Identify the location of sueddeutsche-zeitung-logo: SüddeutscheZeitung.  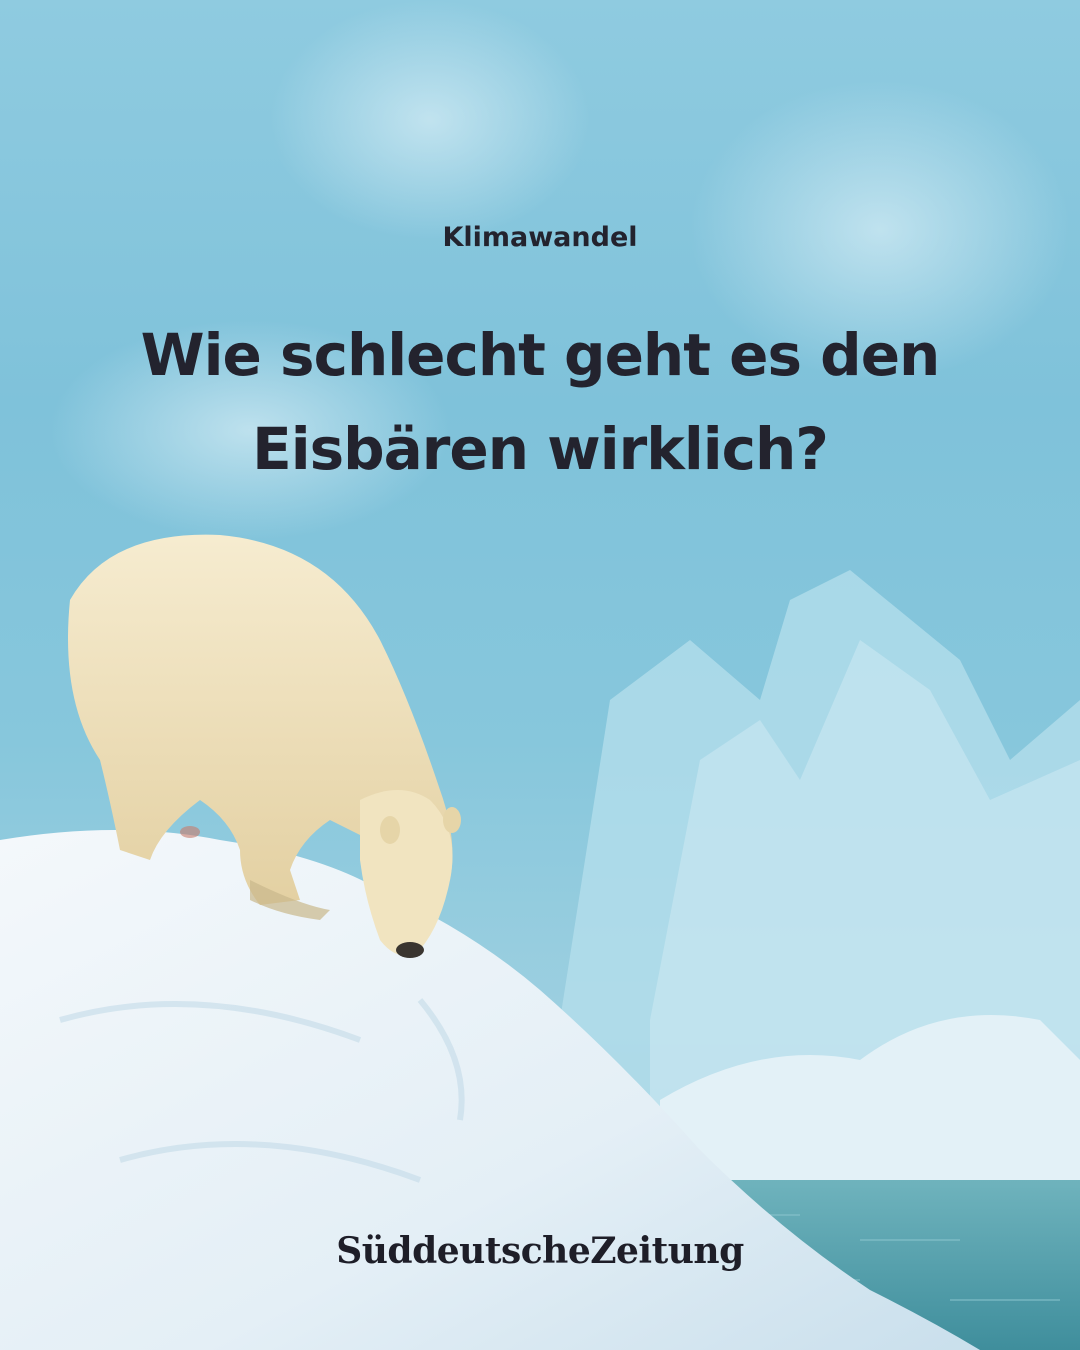
(540, 1251).